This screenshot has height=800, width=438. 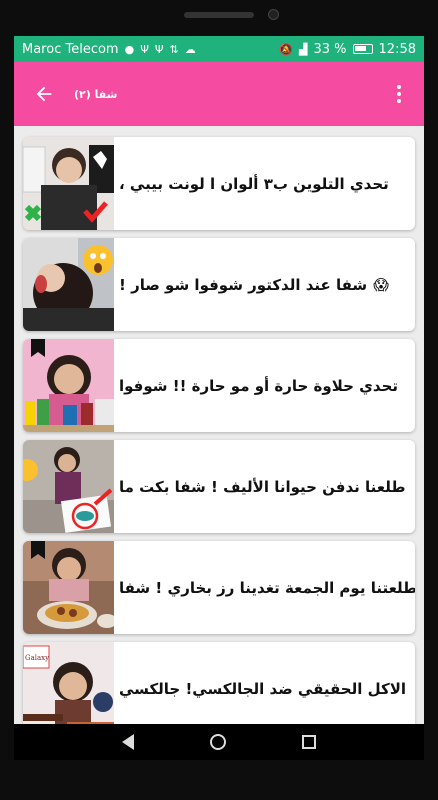 I want to click on more-options-button, so click(x=399, y=94).